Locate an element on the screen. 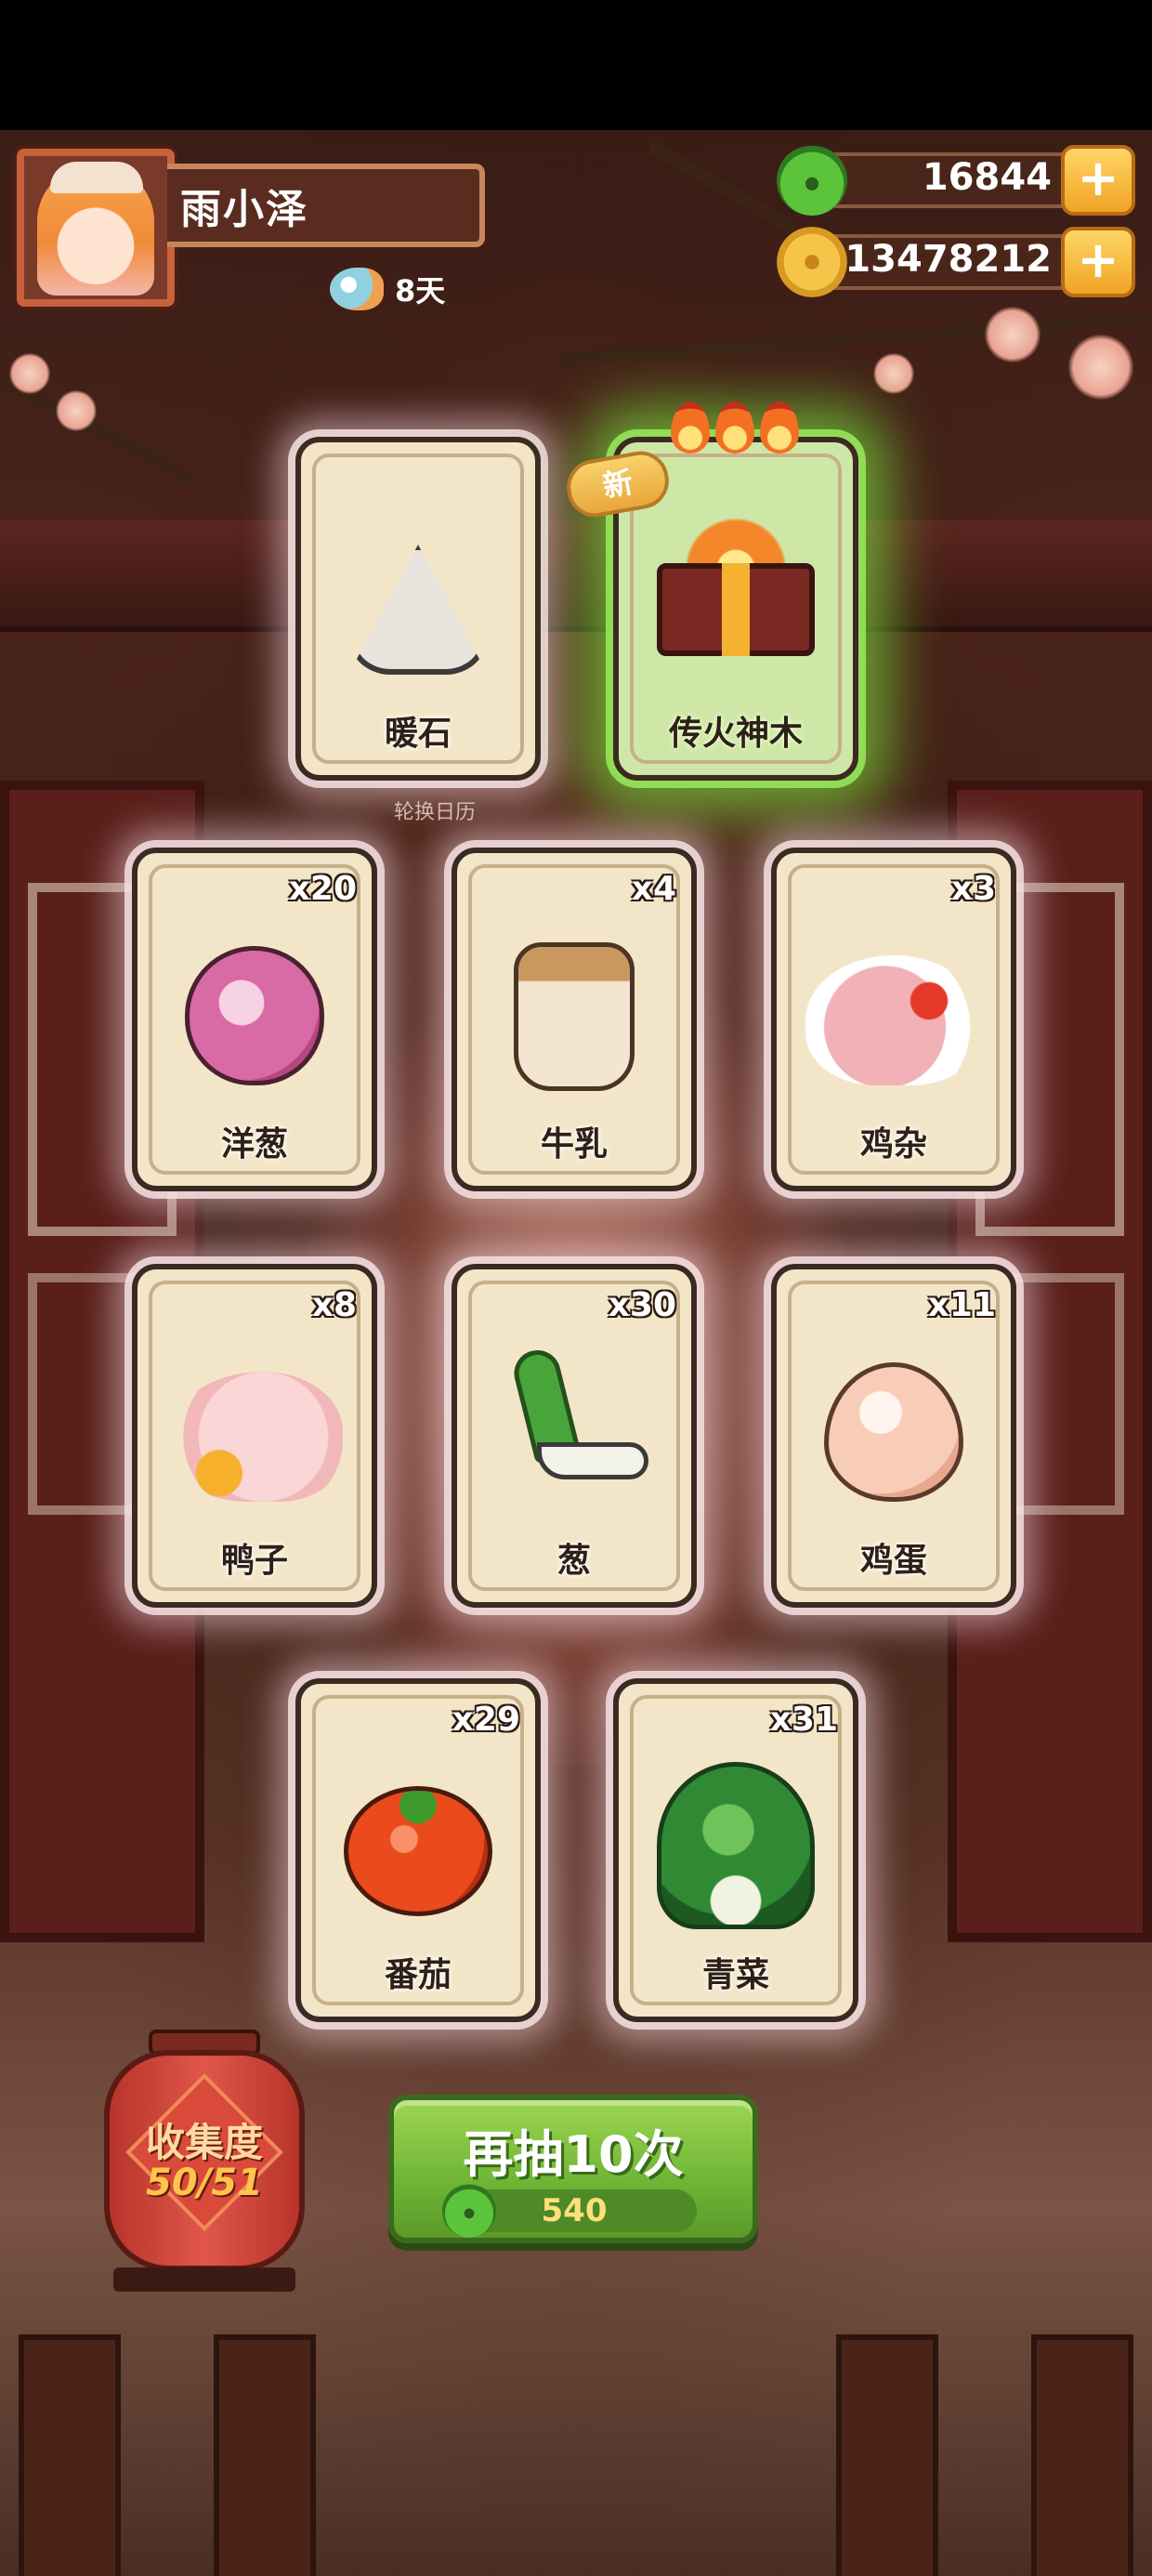  item-count: x29 is located at coordinates (486, 1720).